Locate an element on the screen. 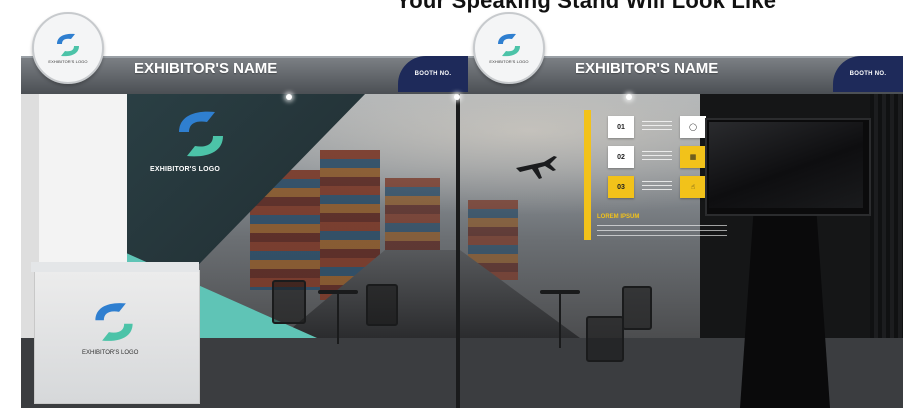 The width and height of the screenshot is (910, 408). step-box-2: 02 is located at coordinates (621, 157).